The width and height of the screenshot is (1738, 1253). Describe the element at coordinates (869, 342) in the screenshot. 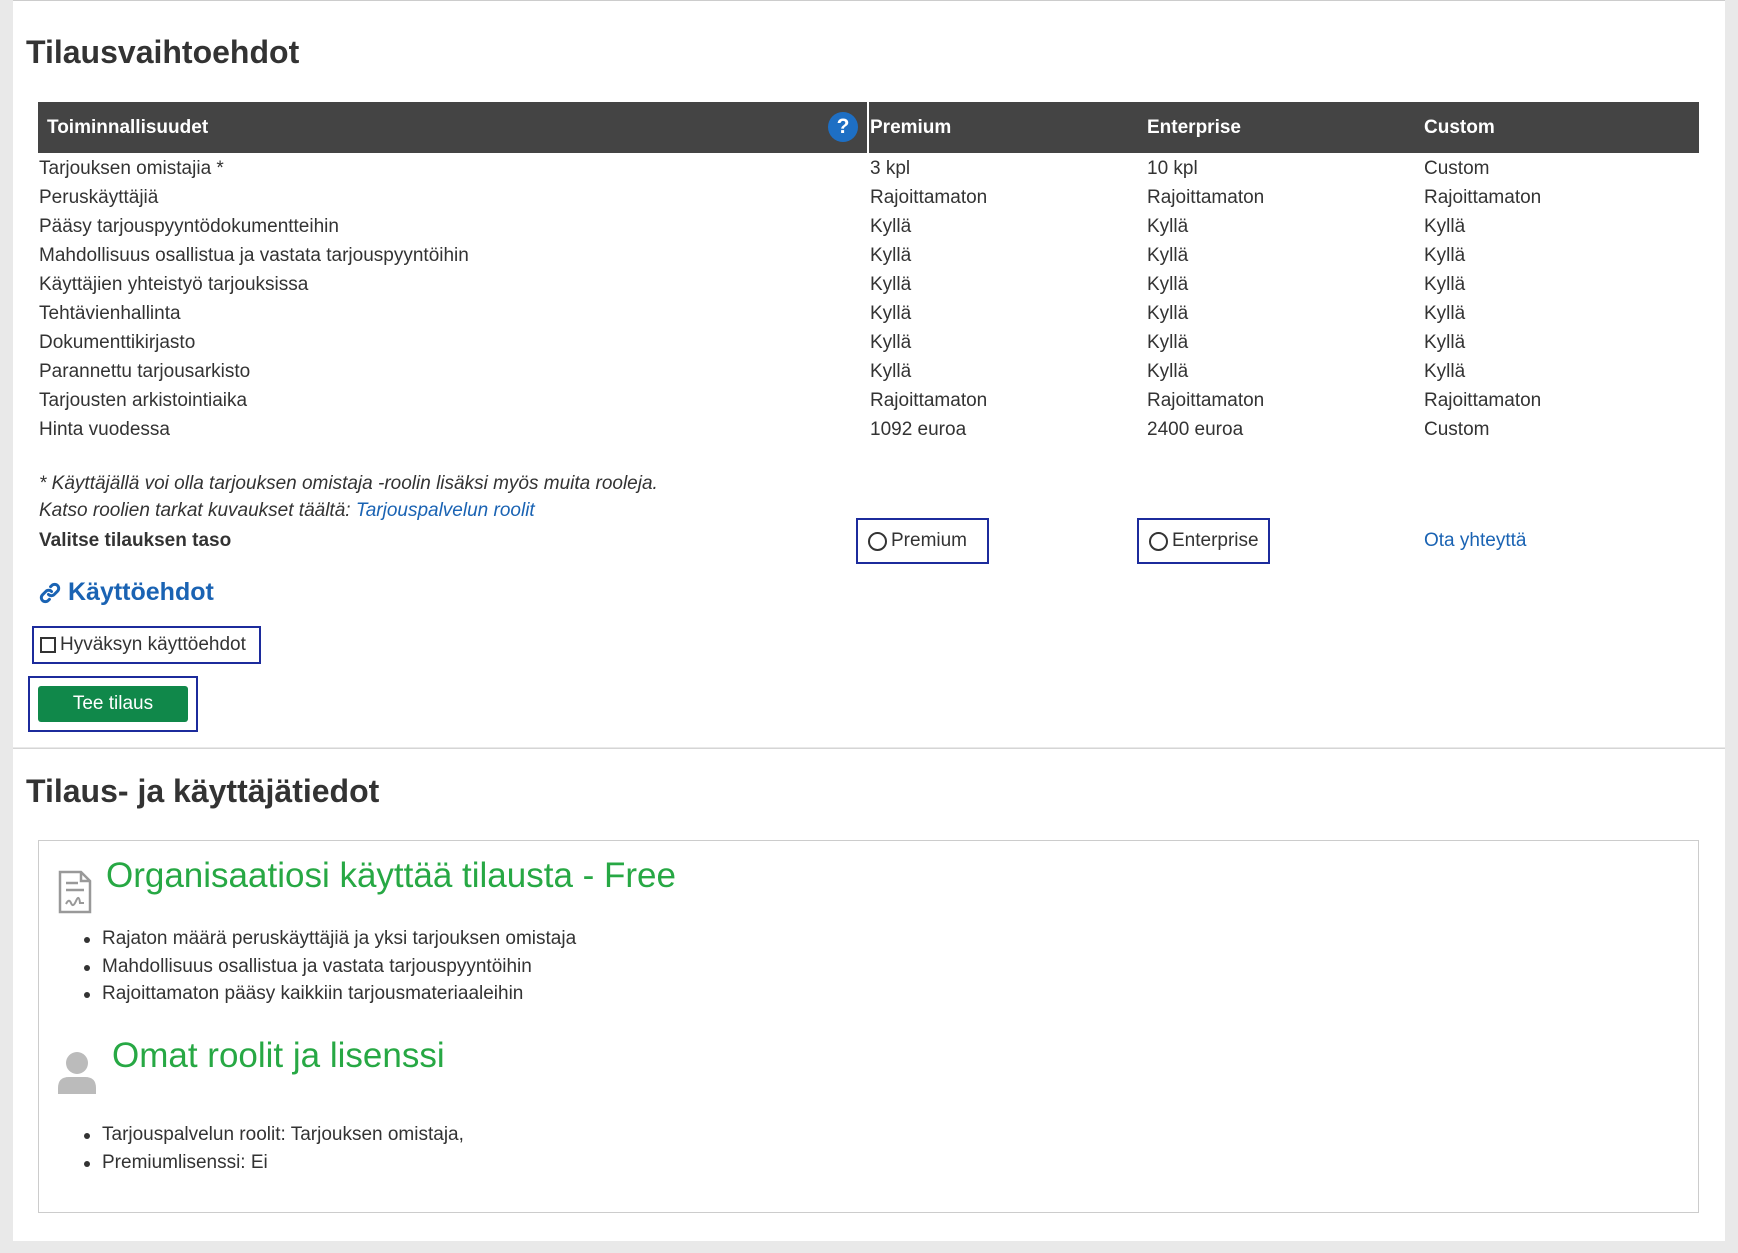

I see `table-row: Dokumenttikirjasto Kyllä Kyllä Kyllä` at that location.